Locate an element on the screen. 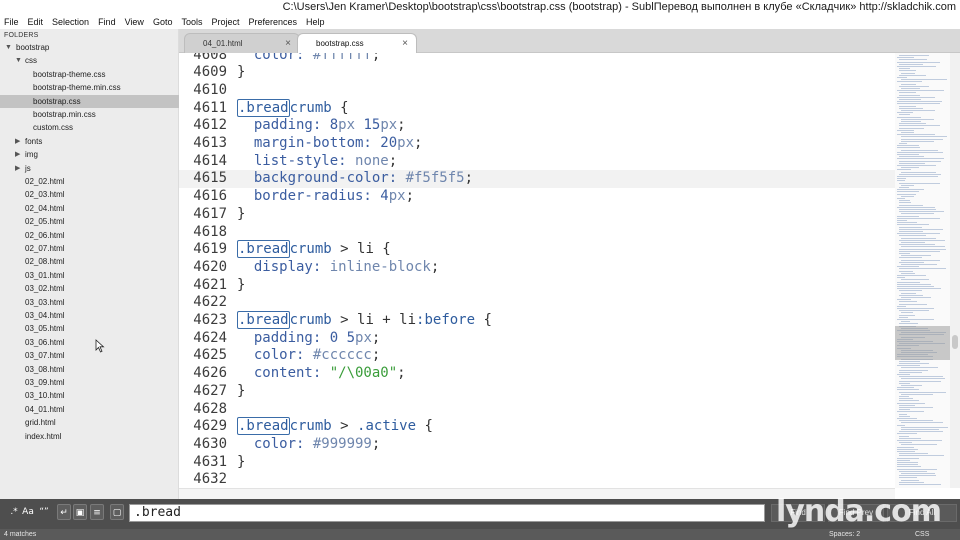 This screenshot has width=960, height=540. file-item: 02_08.html is located at coordinates (89, 261).